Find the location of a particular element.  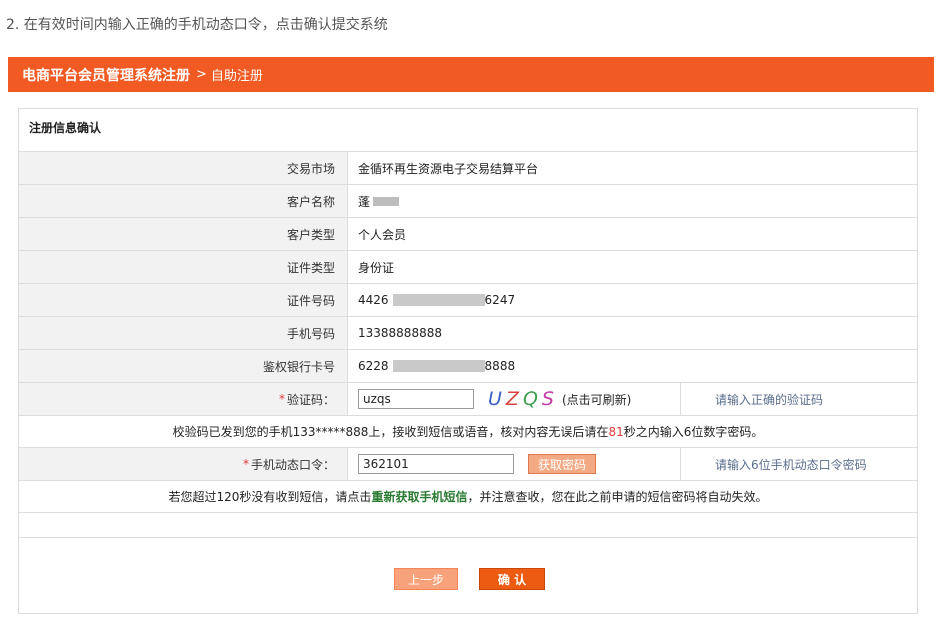

dynamic-code-value-cell: 获取密码 is located at coordinates (477, 464).